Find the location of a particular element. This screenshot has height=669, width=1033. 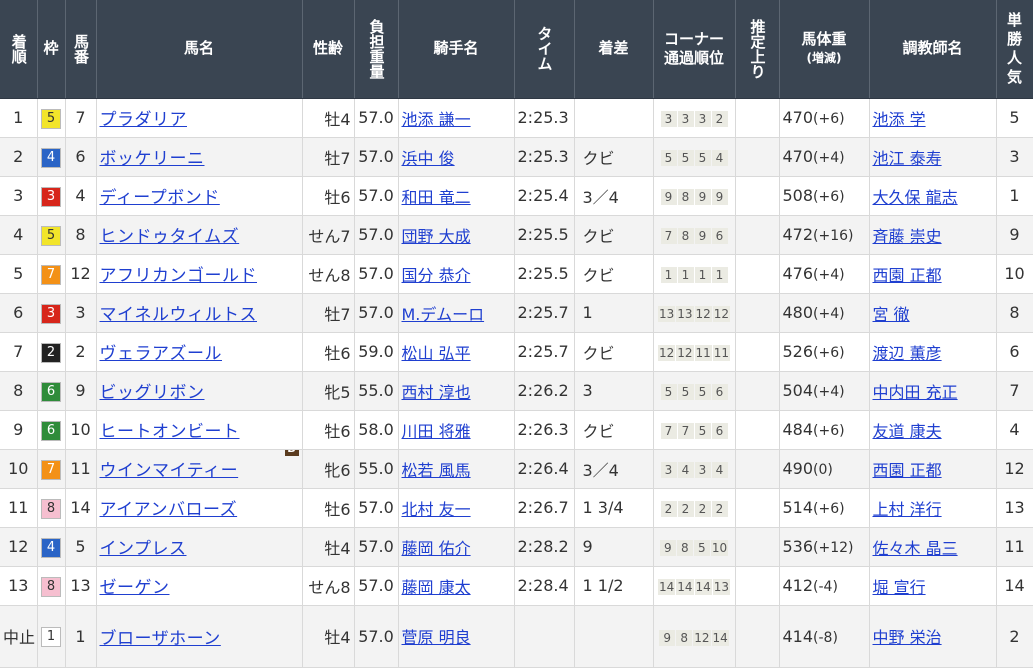

waku-badge: 7 is located at coordinates (51, 469).